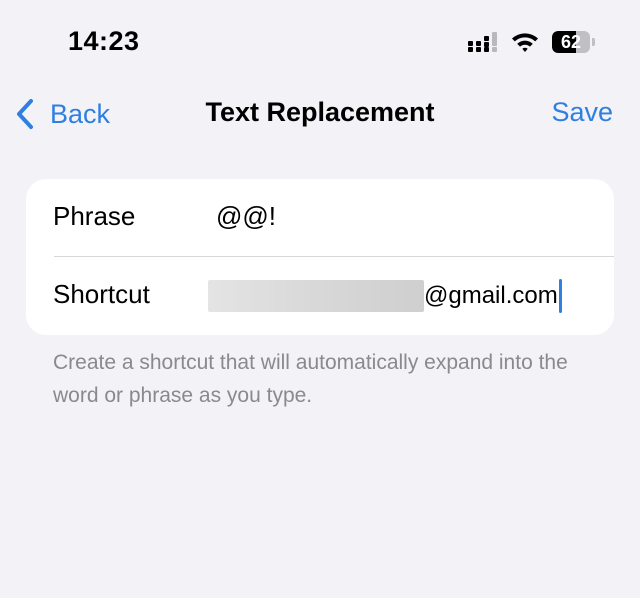  What do you see at coordinates (25, 114) in the screenshot?
I see `chevron-left-icon` at bounding box center [25, 114].